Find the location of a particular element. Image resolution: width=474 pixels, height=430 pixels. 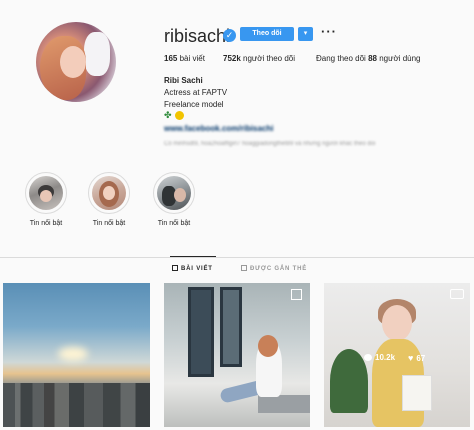

bio-website-link: www.facebook.com/ribisachi is located at coordinates (219, 128).